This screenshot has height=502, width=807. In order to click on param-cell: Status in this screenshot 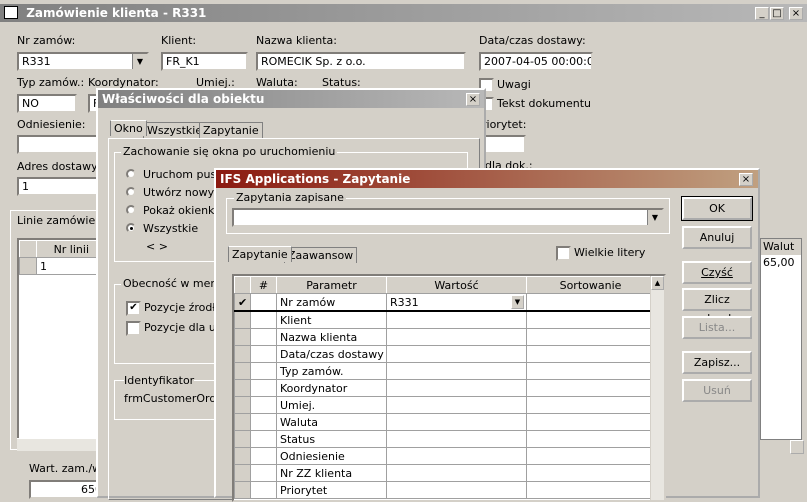, I will do `click(331, 439)`.